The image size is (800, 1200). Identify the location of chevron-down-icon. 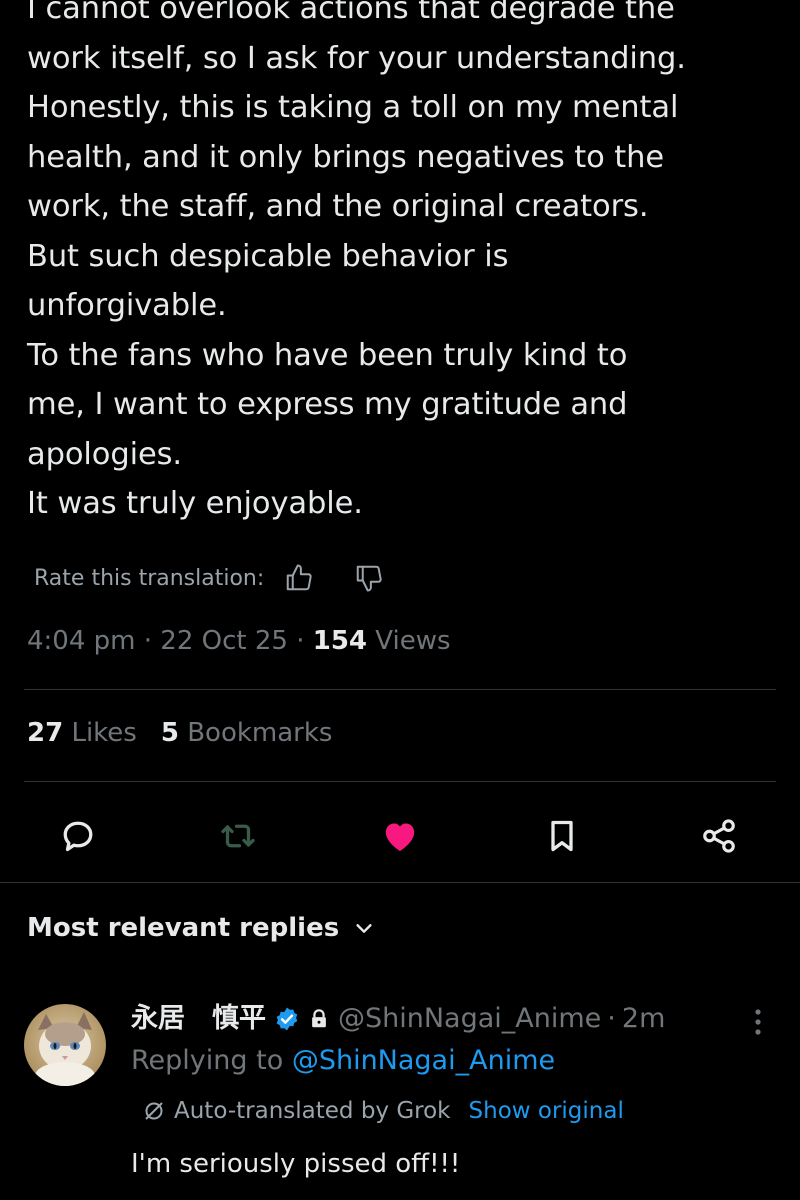
(364, 928).